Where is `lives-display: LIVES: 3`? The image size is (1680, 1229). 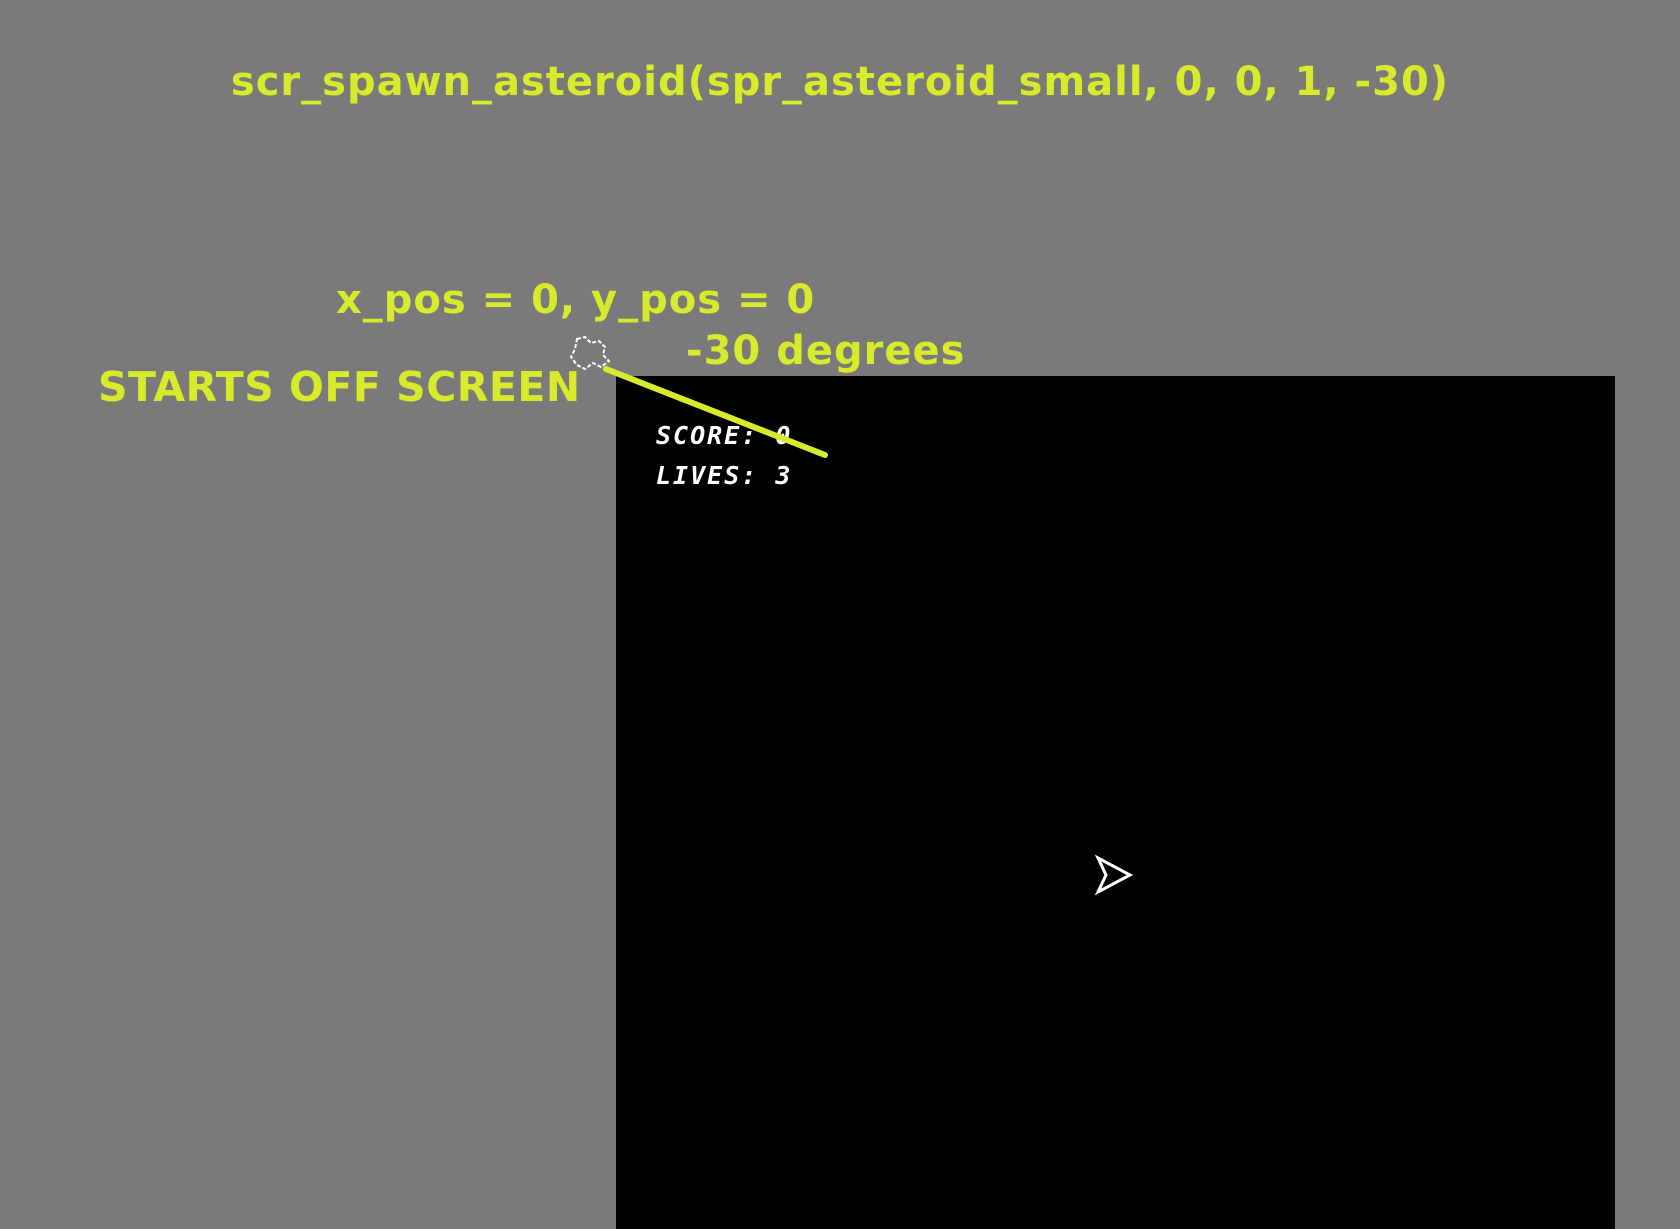 lives-display: LIVES: 3 is located at coordinates (724, 475).